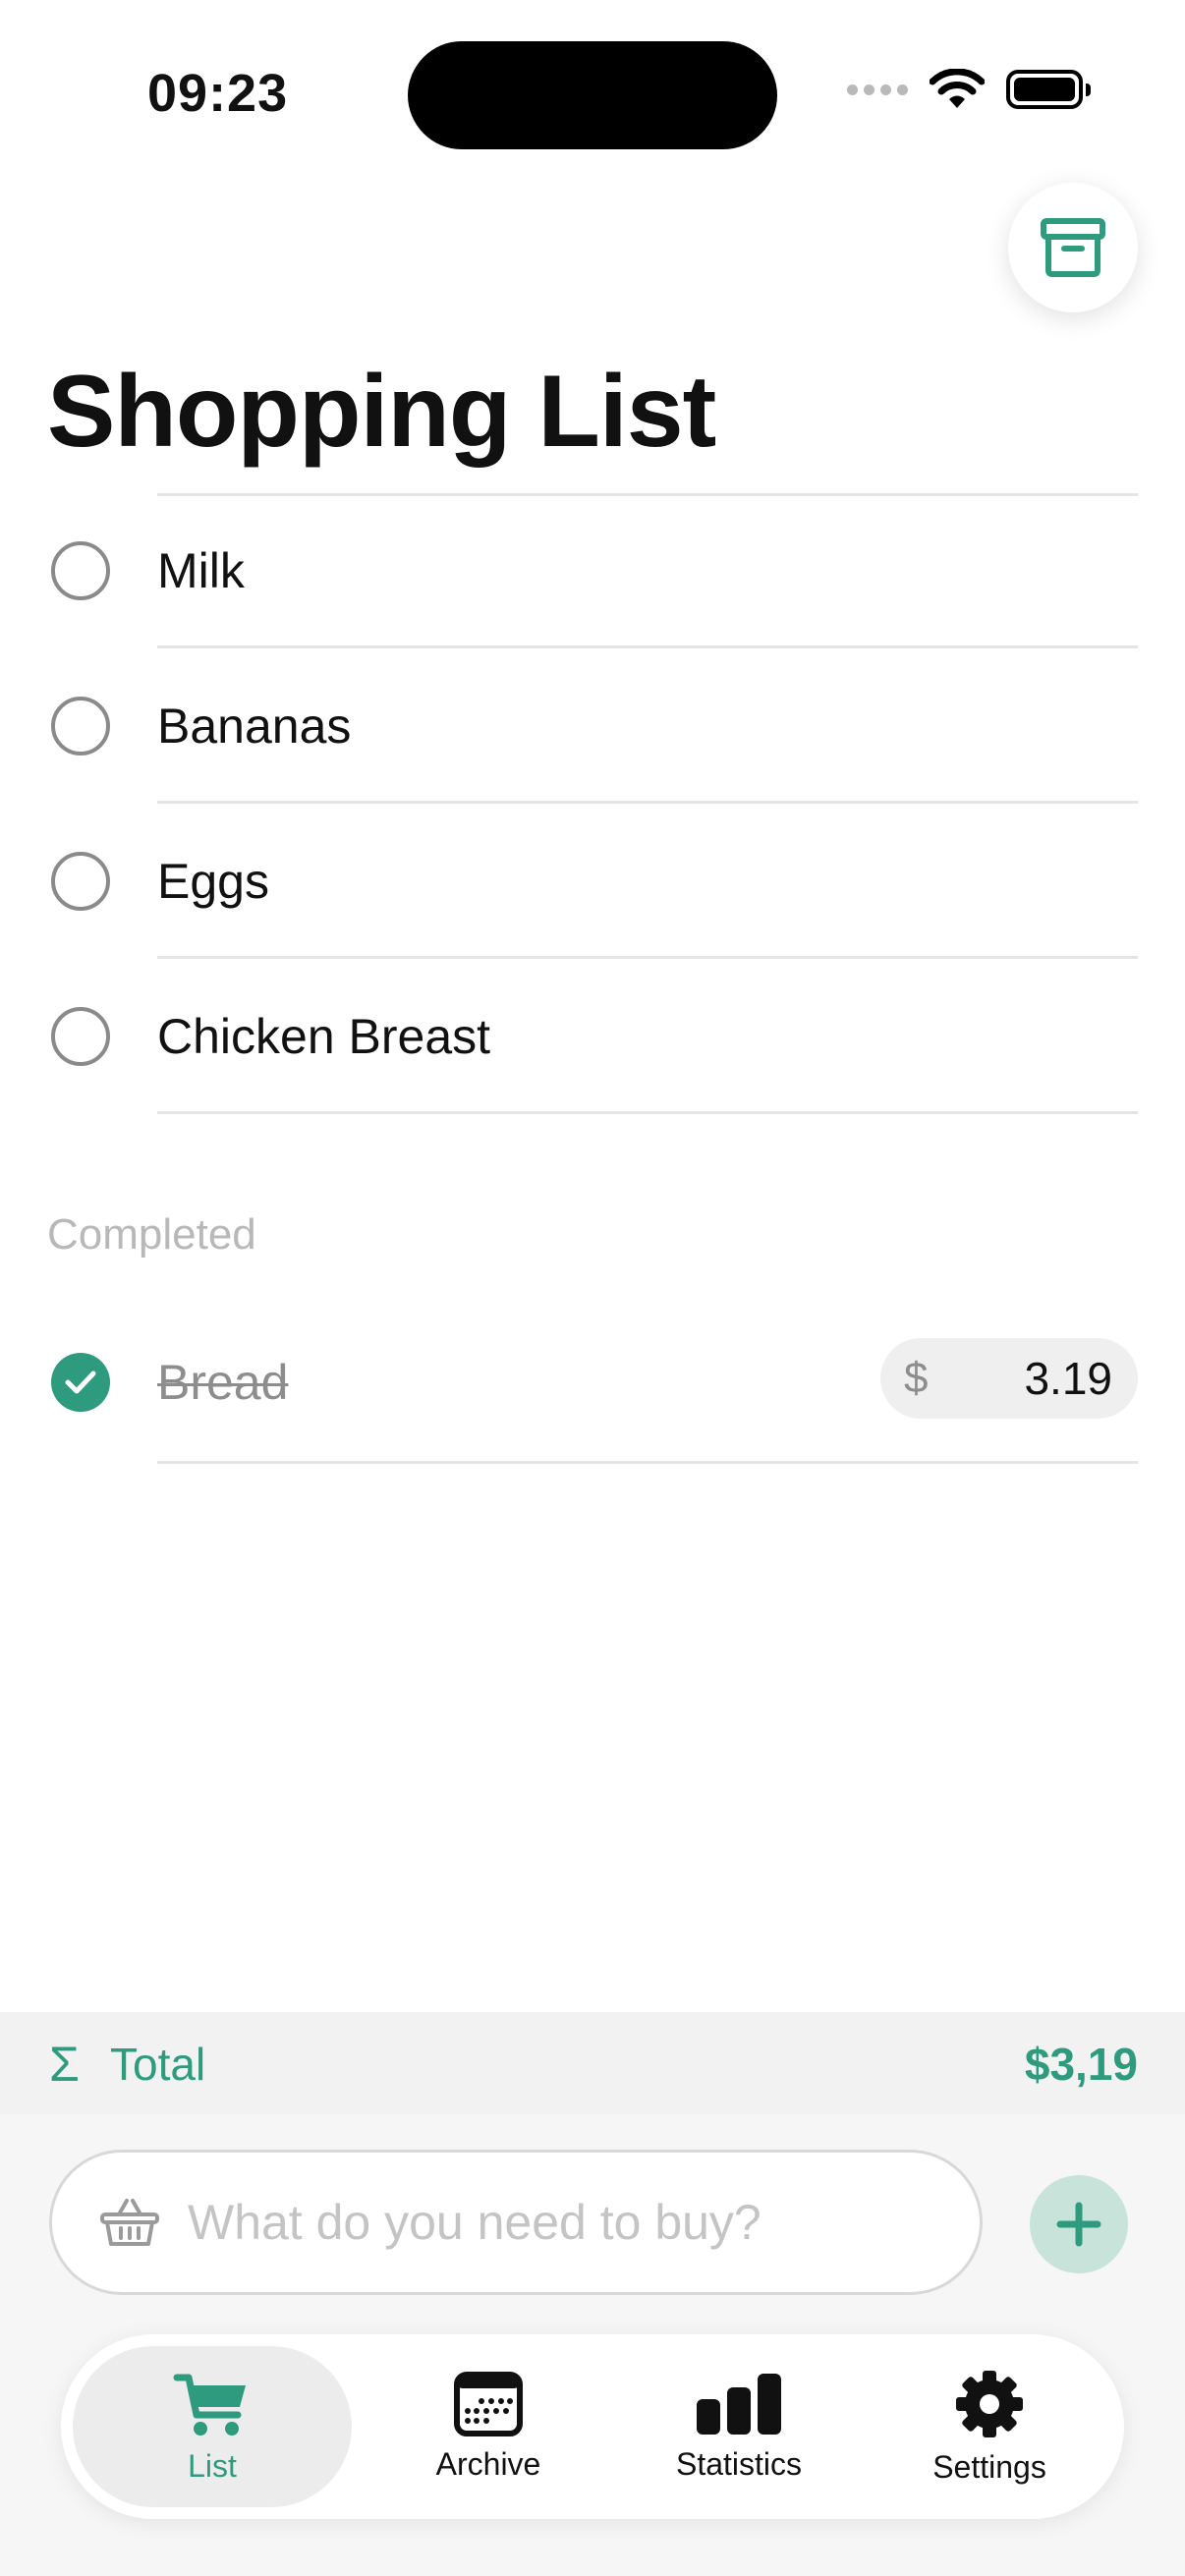 This screenshot has height=2576, width=1185. Describe the element at coordinates (488, 2463) in the screenshot. I see `tab-label: Archive` at that location.